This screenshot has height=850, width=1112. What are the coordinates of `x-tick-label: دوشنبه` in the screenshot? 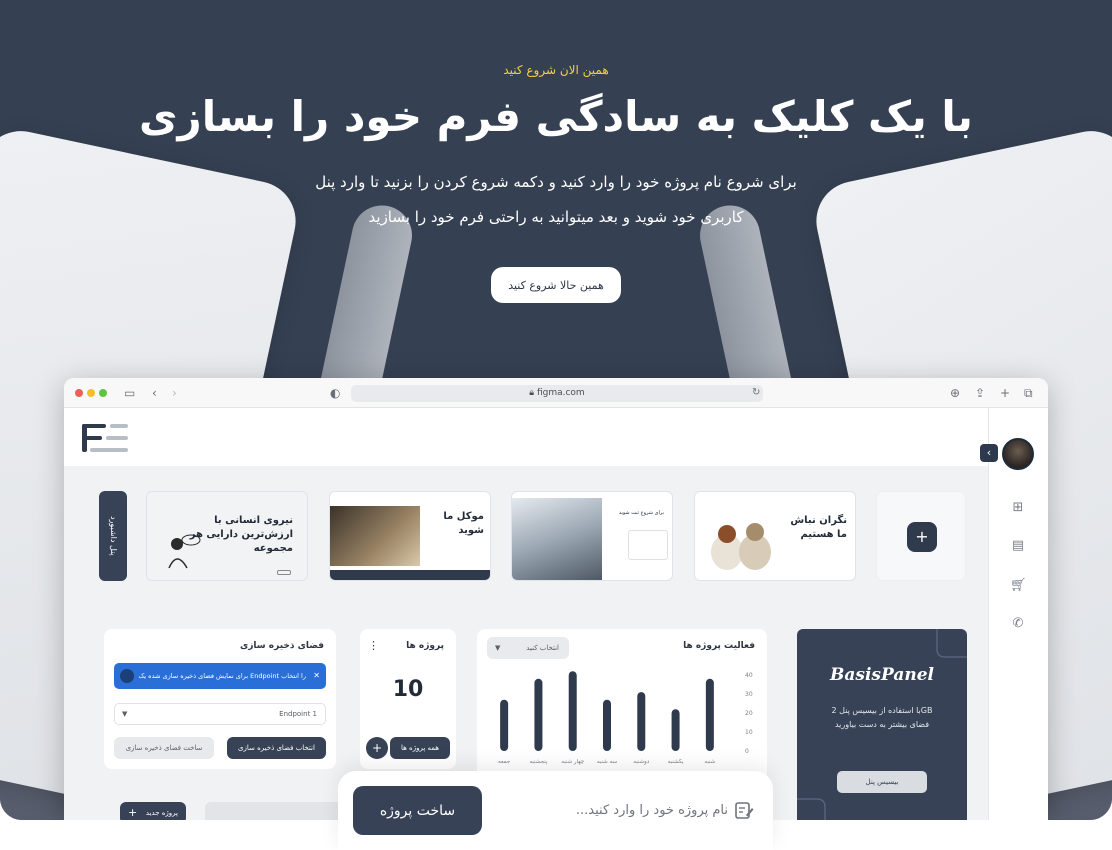 It's located at (641, 762).